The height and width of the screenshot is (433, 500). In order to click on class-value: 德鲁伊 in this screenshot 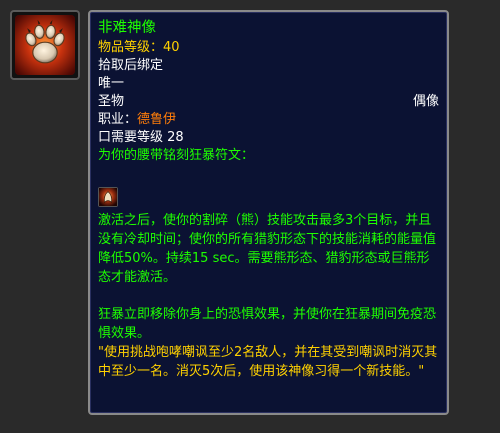, I will do `click(157, 119)`.